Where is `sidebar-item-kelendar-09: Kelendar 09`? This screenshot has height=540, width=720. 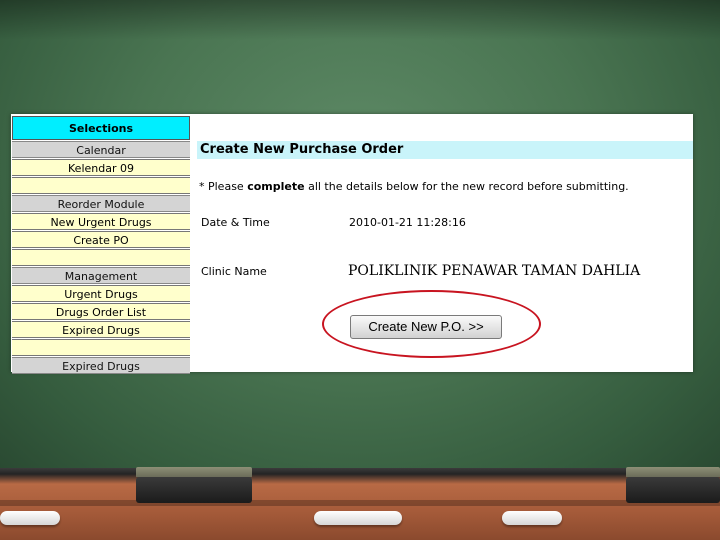
sidebar-item-kelendar-09: Kelendar 09 is located at coordinates (101, 167).